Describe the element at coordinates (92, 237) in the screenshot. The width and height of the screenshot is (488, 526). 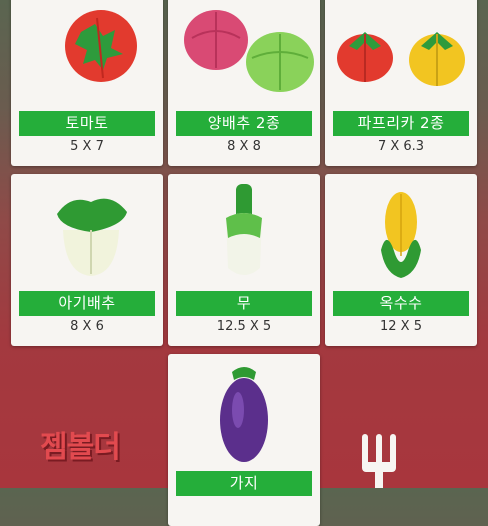
I see `baby-cabbage-icon` at that location.